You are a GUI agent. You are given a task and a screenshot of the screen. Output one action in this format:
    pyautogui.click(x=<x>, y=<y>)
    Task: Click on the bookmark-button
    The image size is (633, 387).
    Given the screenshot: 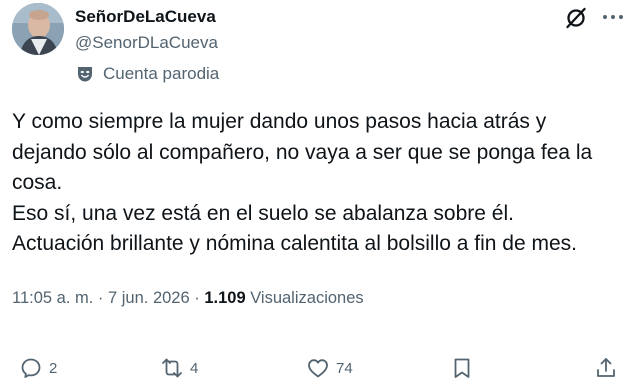 What is the action you would take?
    pyautogui.click(x=462, y=368)
    